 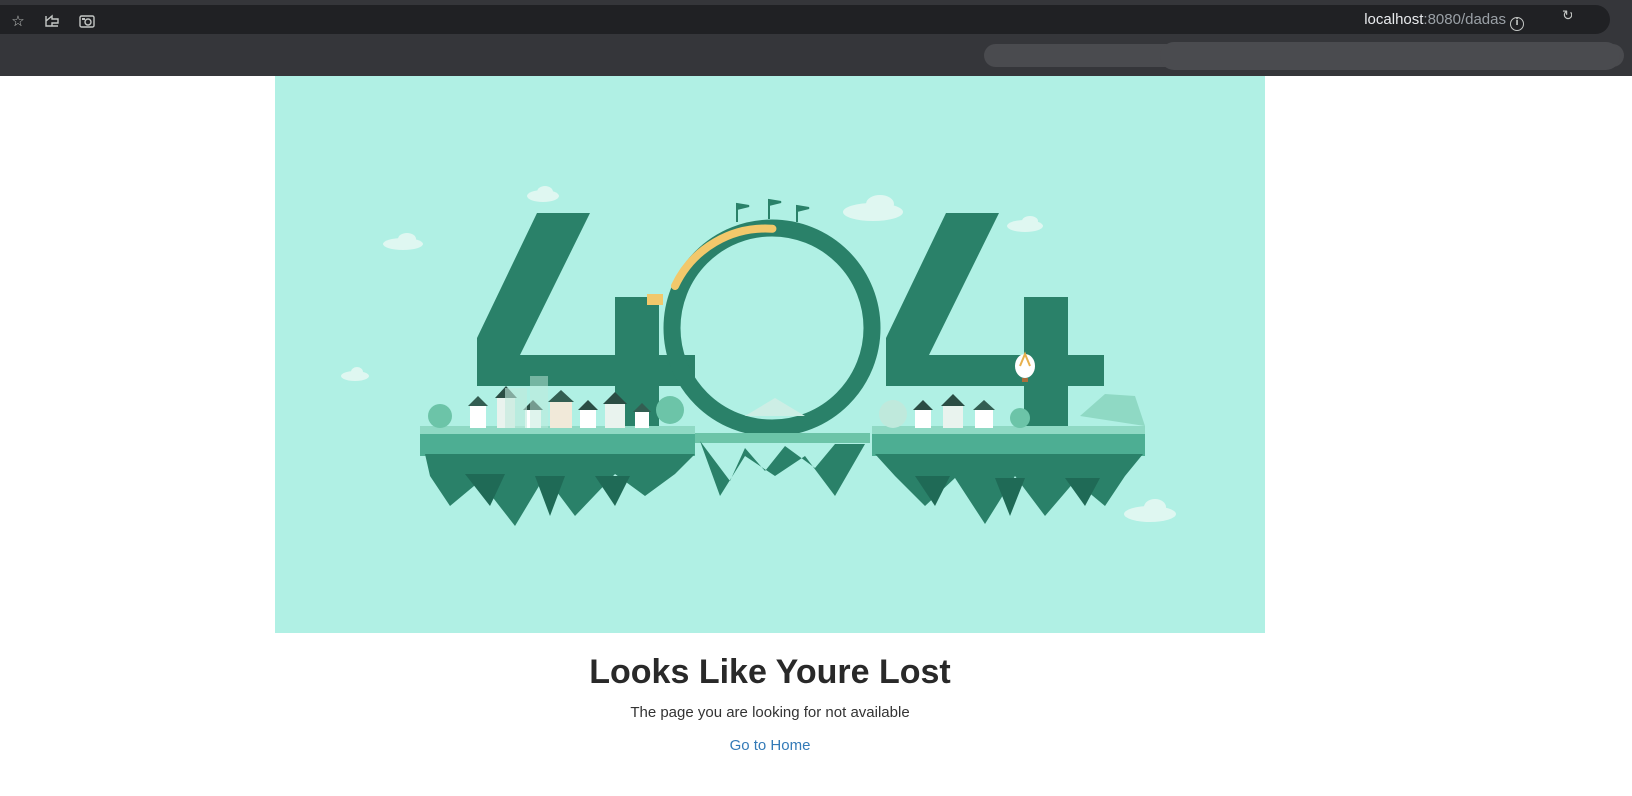 I want to click on star-icon: ☆, so click(x=18, y=21).